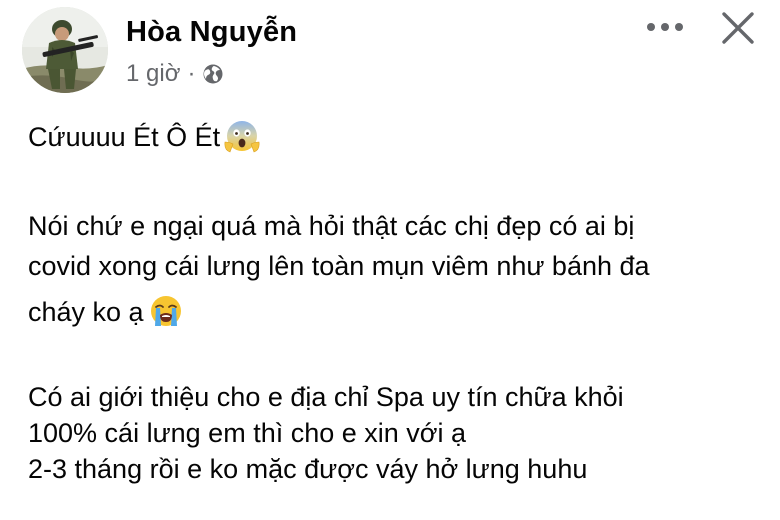 The height and width of the screenshot is (520, 780). Describe the element at coordinates (86, 312) in the screenshot. I see `post-text: cháy ko ạ` at that location.